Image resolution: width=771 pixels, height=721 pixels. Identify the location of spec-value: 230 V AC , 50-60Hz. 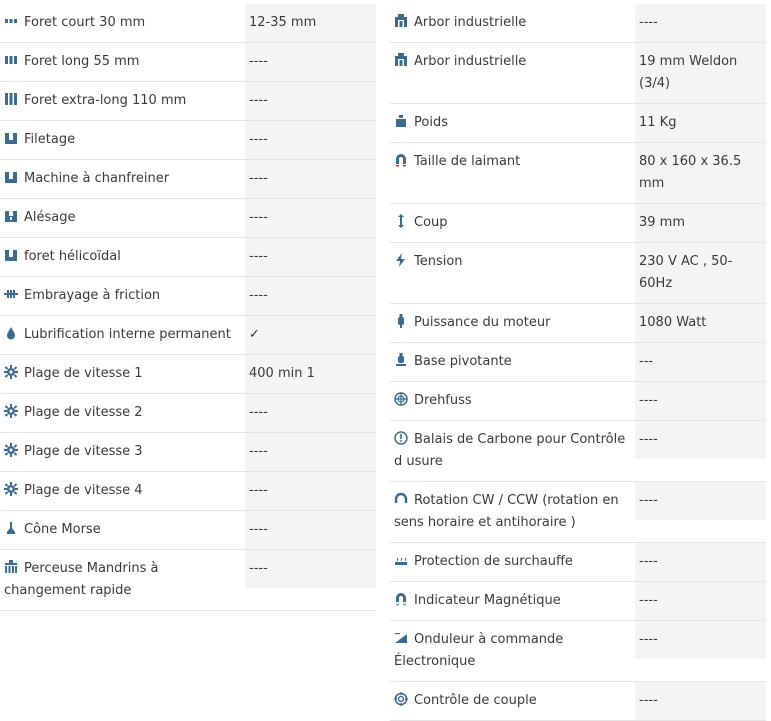
(700, 273).